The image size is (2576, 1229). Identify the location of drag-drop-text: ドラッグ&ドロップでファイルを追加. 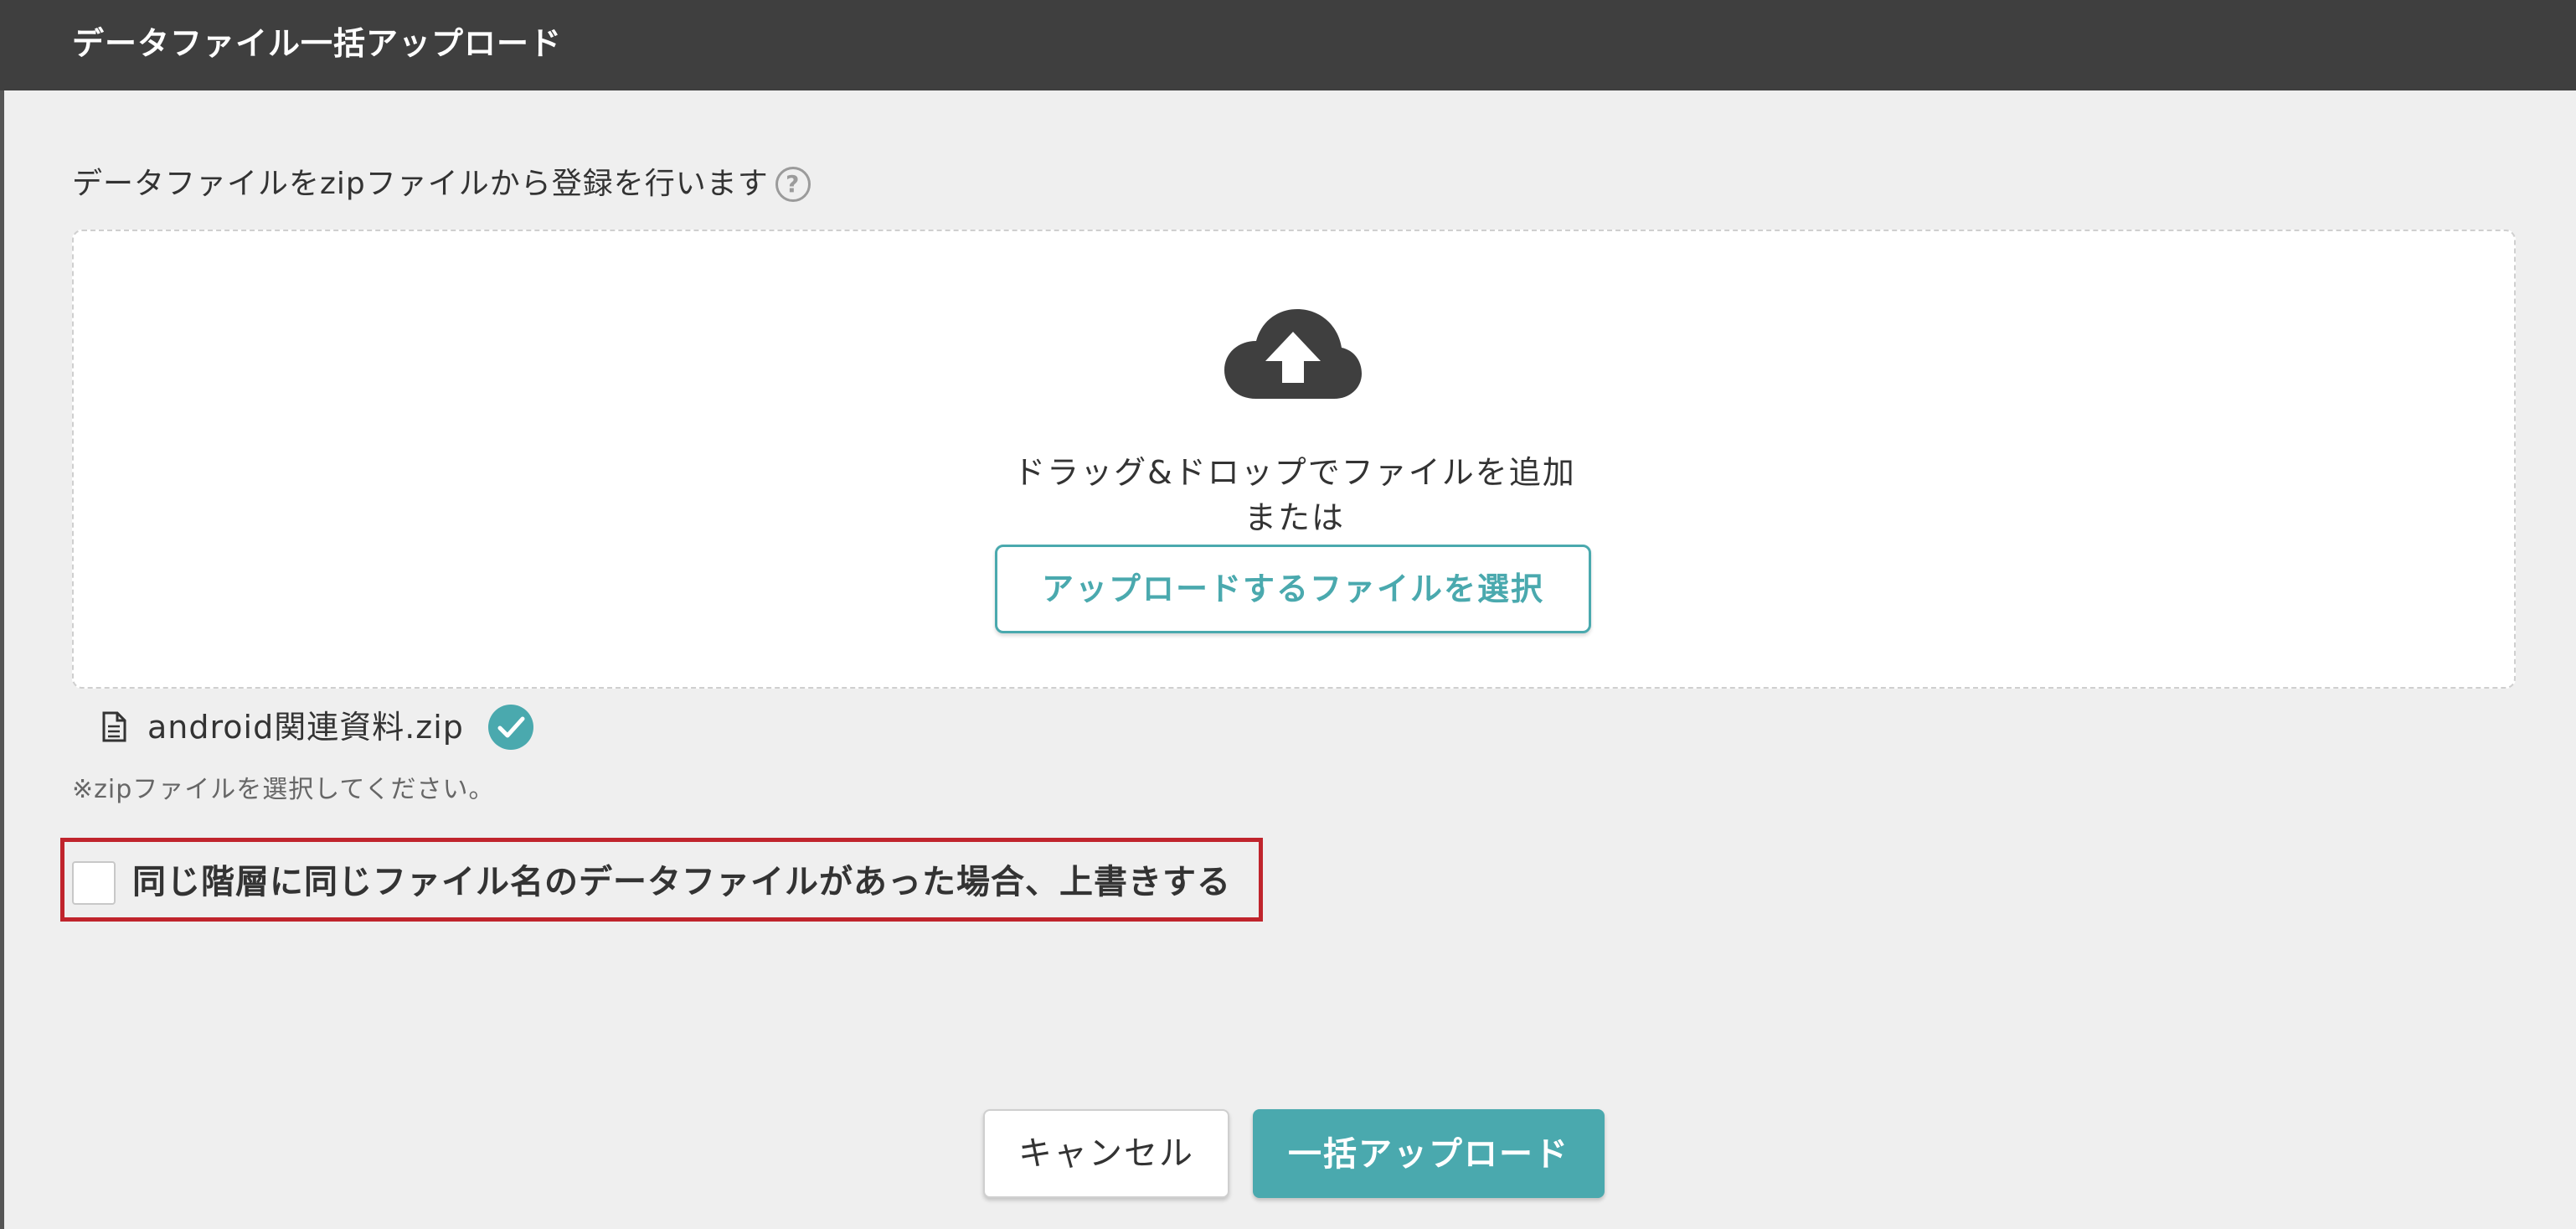
(1294, 472).